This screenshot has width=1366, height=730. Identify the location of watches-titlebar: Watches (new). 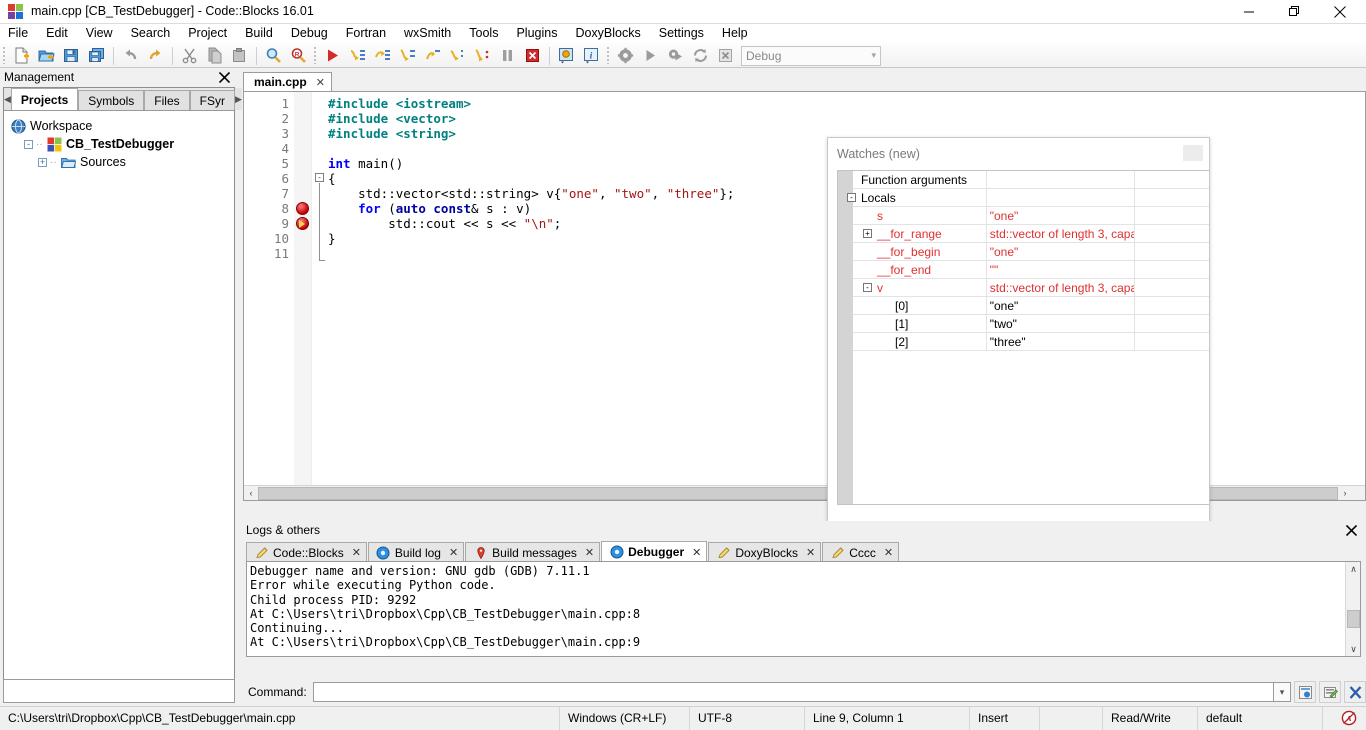
(1018, 153).